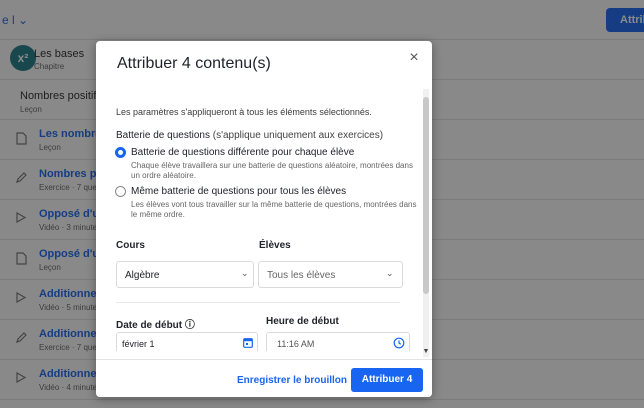 Image resolution: width=644 pixels, height=408 pixels. Describe the element at coordinates (187, 341) in the screenshot. I see `start-date-input: février 1` at that location.